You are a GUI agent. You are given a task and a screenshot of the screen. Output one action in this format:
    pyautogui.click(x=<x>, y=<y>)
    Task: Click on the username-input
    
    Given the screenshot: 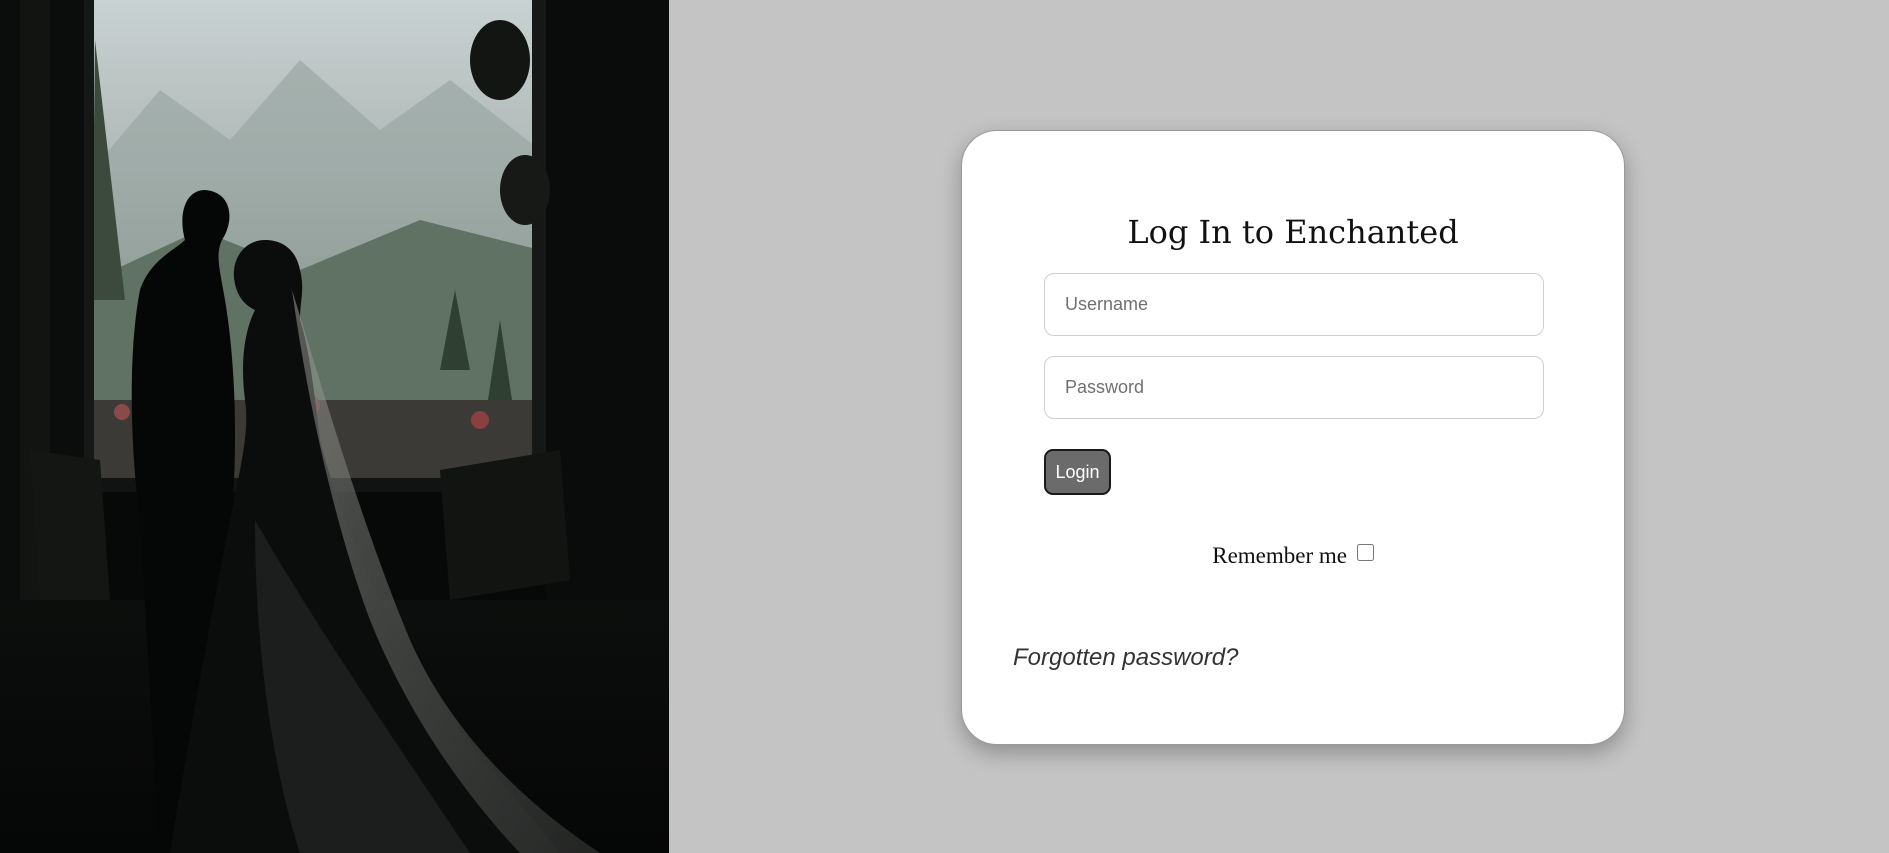 What is the action you would take?
    pyautogui.click(x=1294, y=304)
    